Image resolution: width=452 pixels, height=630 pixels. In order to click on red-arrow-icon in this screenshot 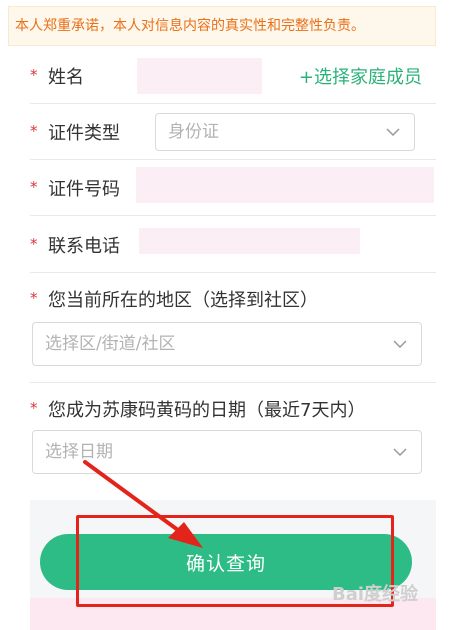, I will do `click(143, 504)`.